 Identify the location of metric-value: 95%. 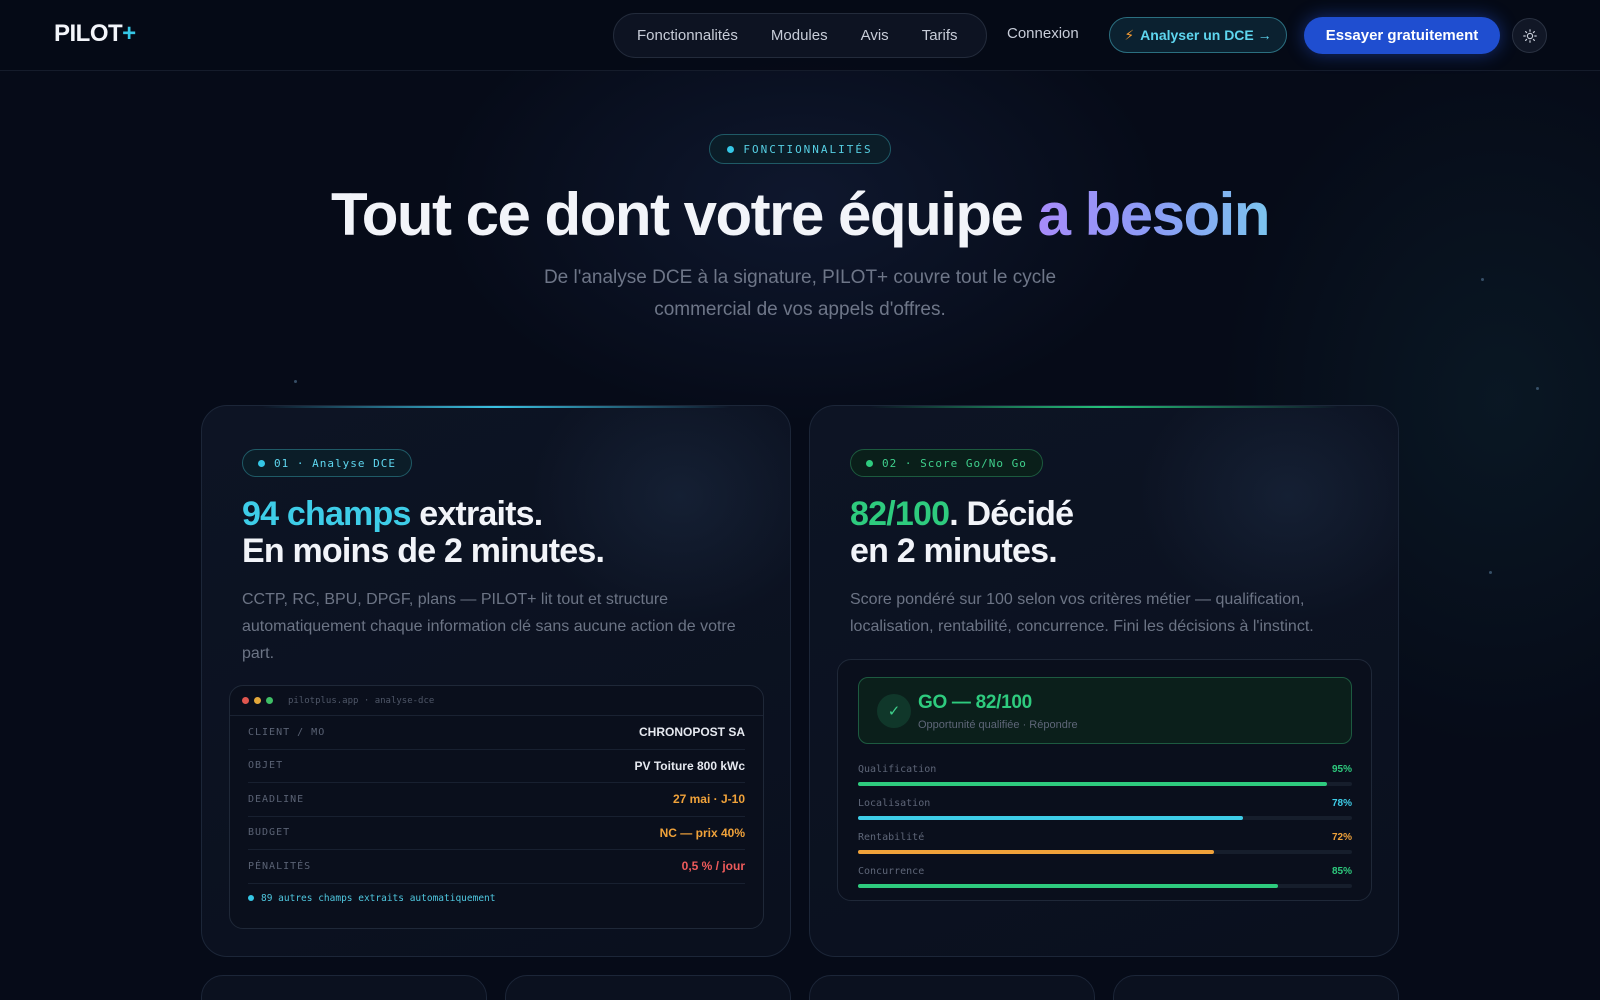
(1341, 769).